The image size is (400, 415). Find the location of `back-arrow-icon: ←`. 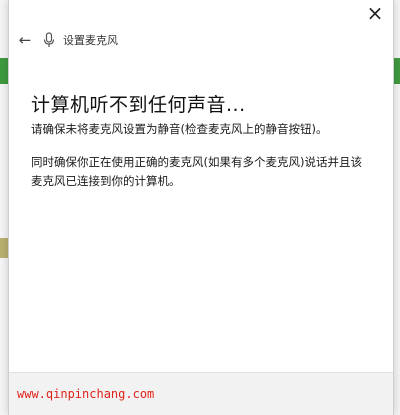

back-arrow-icon: ← is located at coordinates (25, 40).